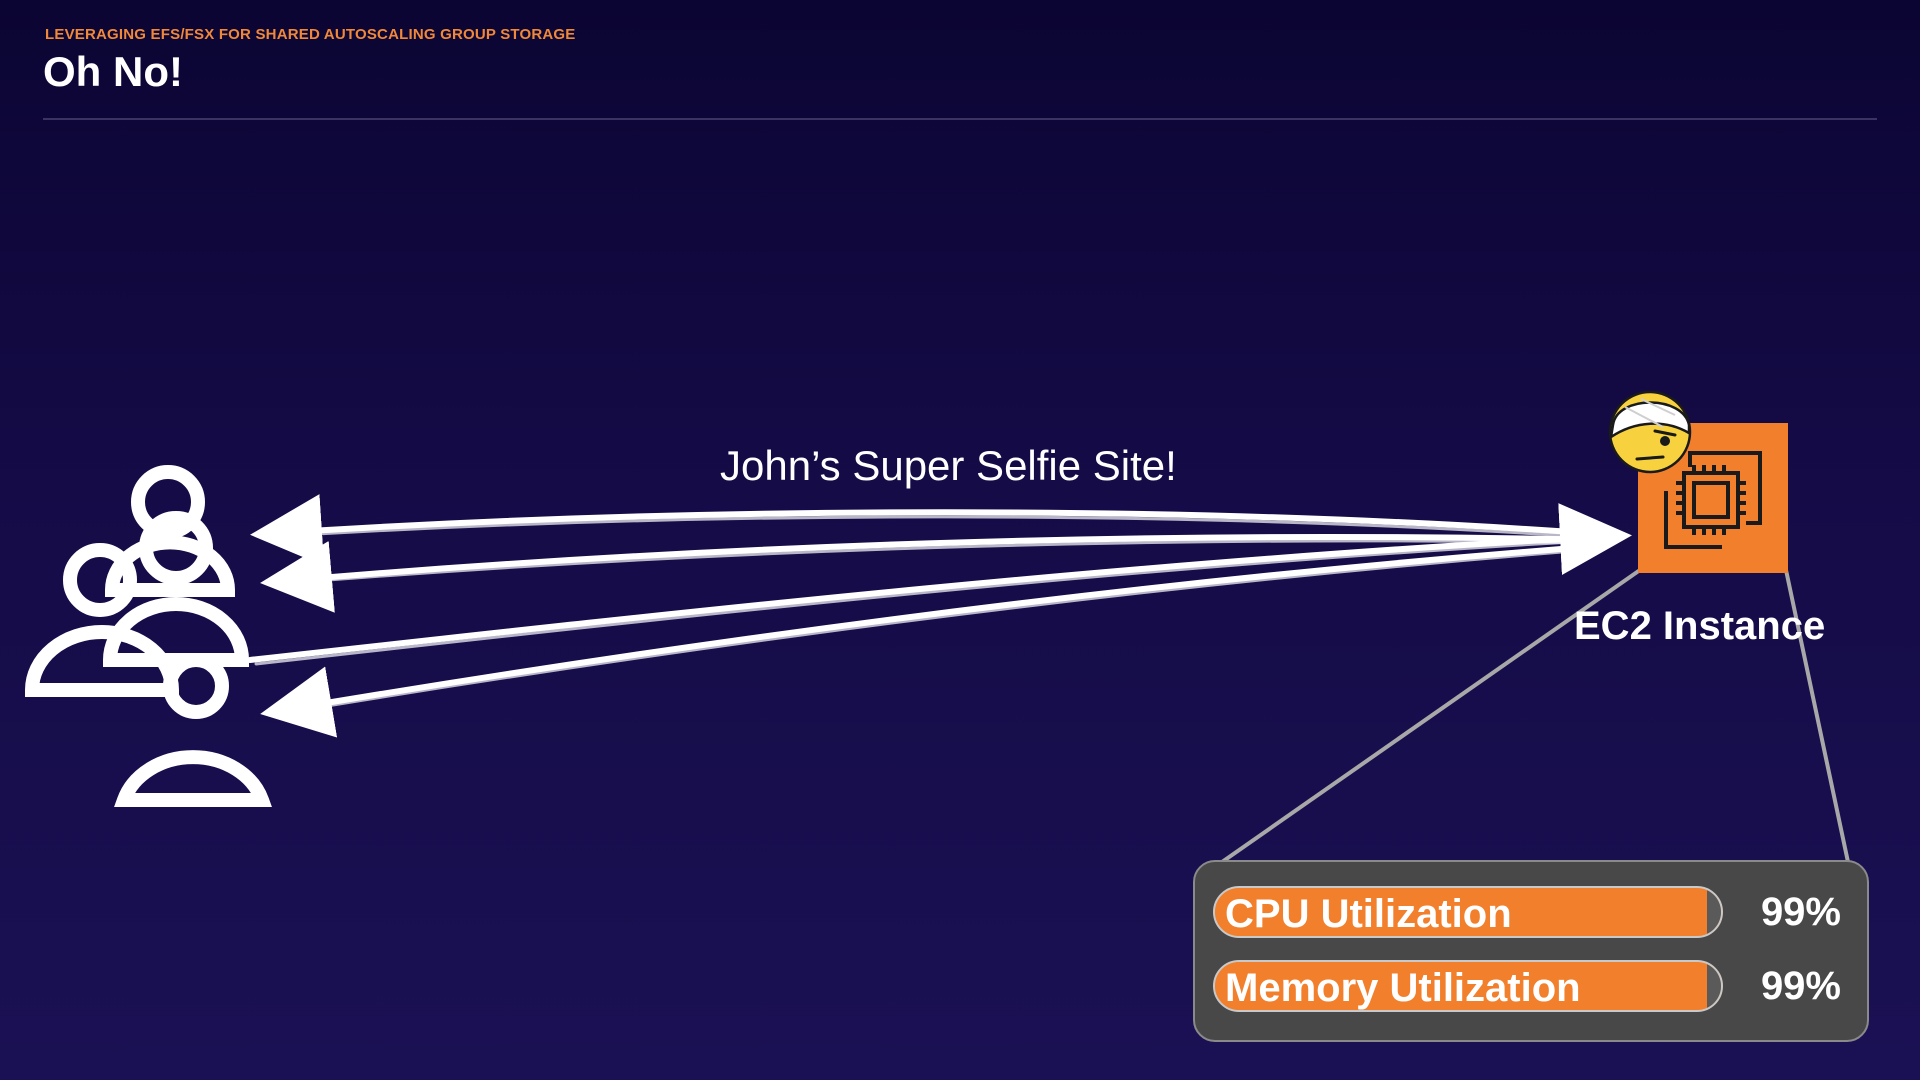 The width and height of the screenshot is (1920, 1080). I want to click on cpu-utilization-value: 99%, so click(1800, 912).